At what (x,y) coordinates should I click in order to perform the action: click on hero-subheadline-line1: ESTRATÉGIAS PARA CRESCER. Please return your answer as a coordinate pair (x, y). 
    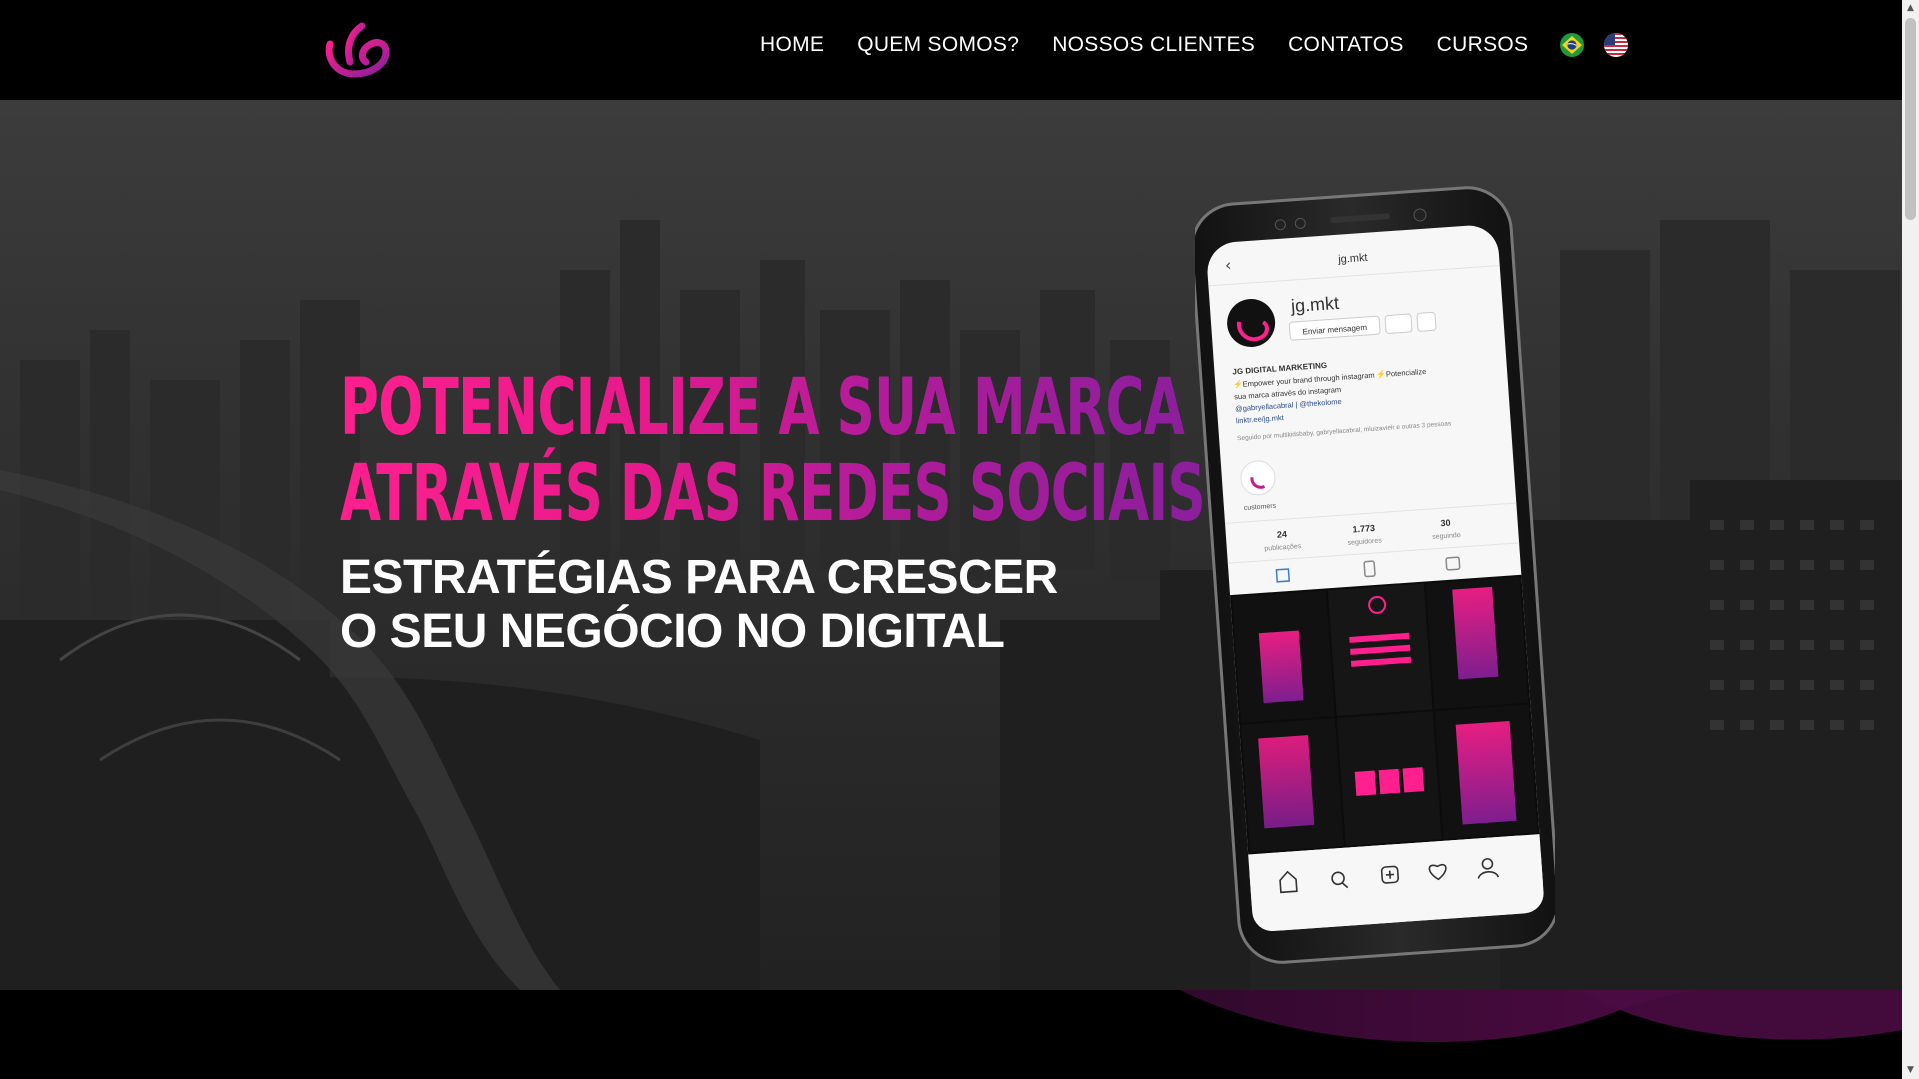
    Looking at the image, I should click on (699, 577).